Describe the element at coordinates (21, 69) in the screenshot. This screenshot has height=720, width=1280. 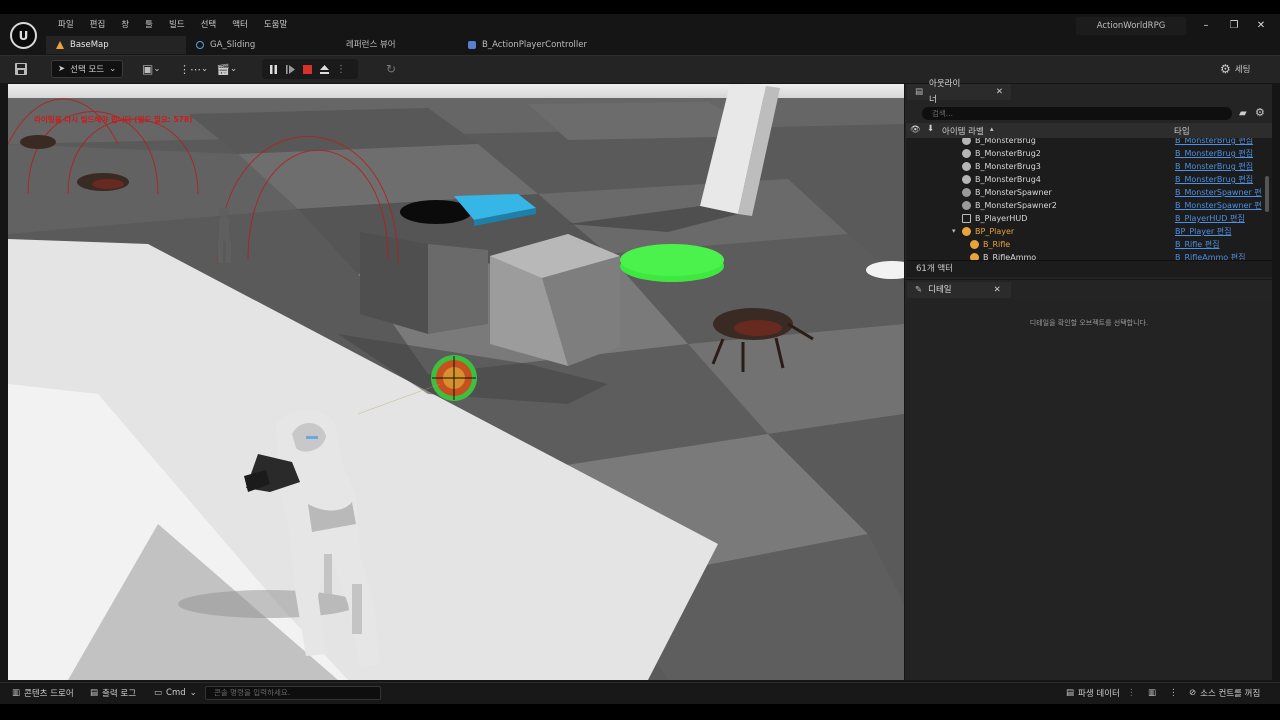
I see `save-icon` at that location.